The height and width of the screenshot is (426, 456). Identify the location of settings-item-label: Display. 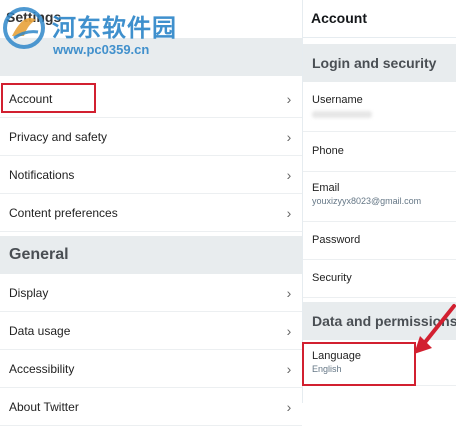
(29, 292).